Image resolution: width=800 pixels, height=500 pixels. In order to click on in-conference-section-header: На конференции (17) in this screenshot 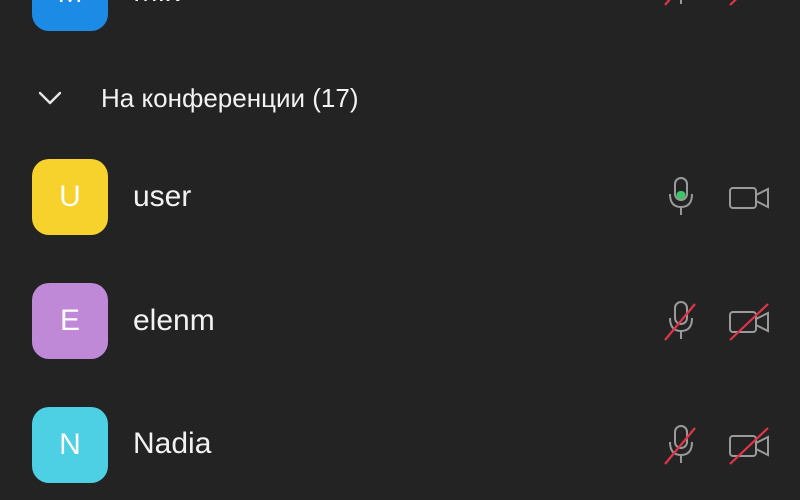, I will do `click(400, 98)`.